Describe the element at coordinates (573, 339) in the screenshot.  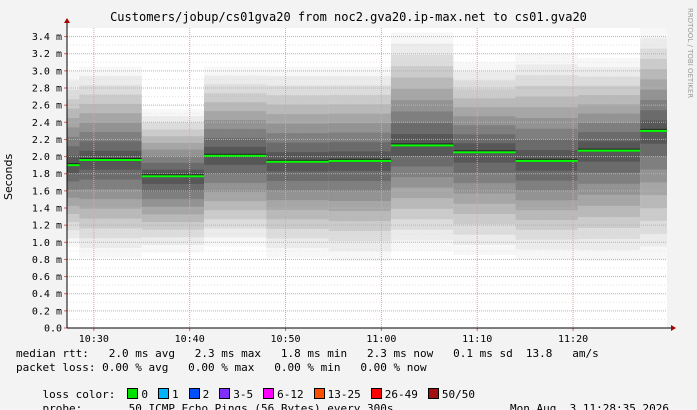
I see `x-tick-label: 11:20` at that location.